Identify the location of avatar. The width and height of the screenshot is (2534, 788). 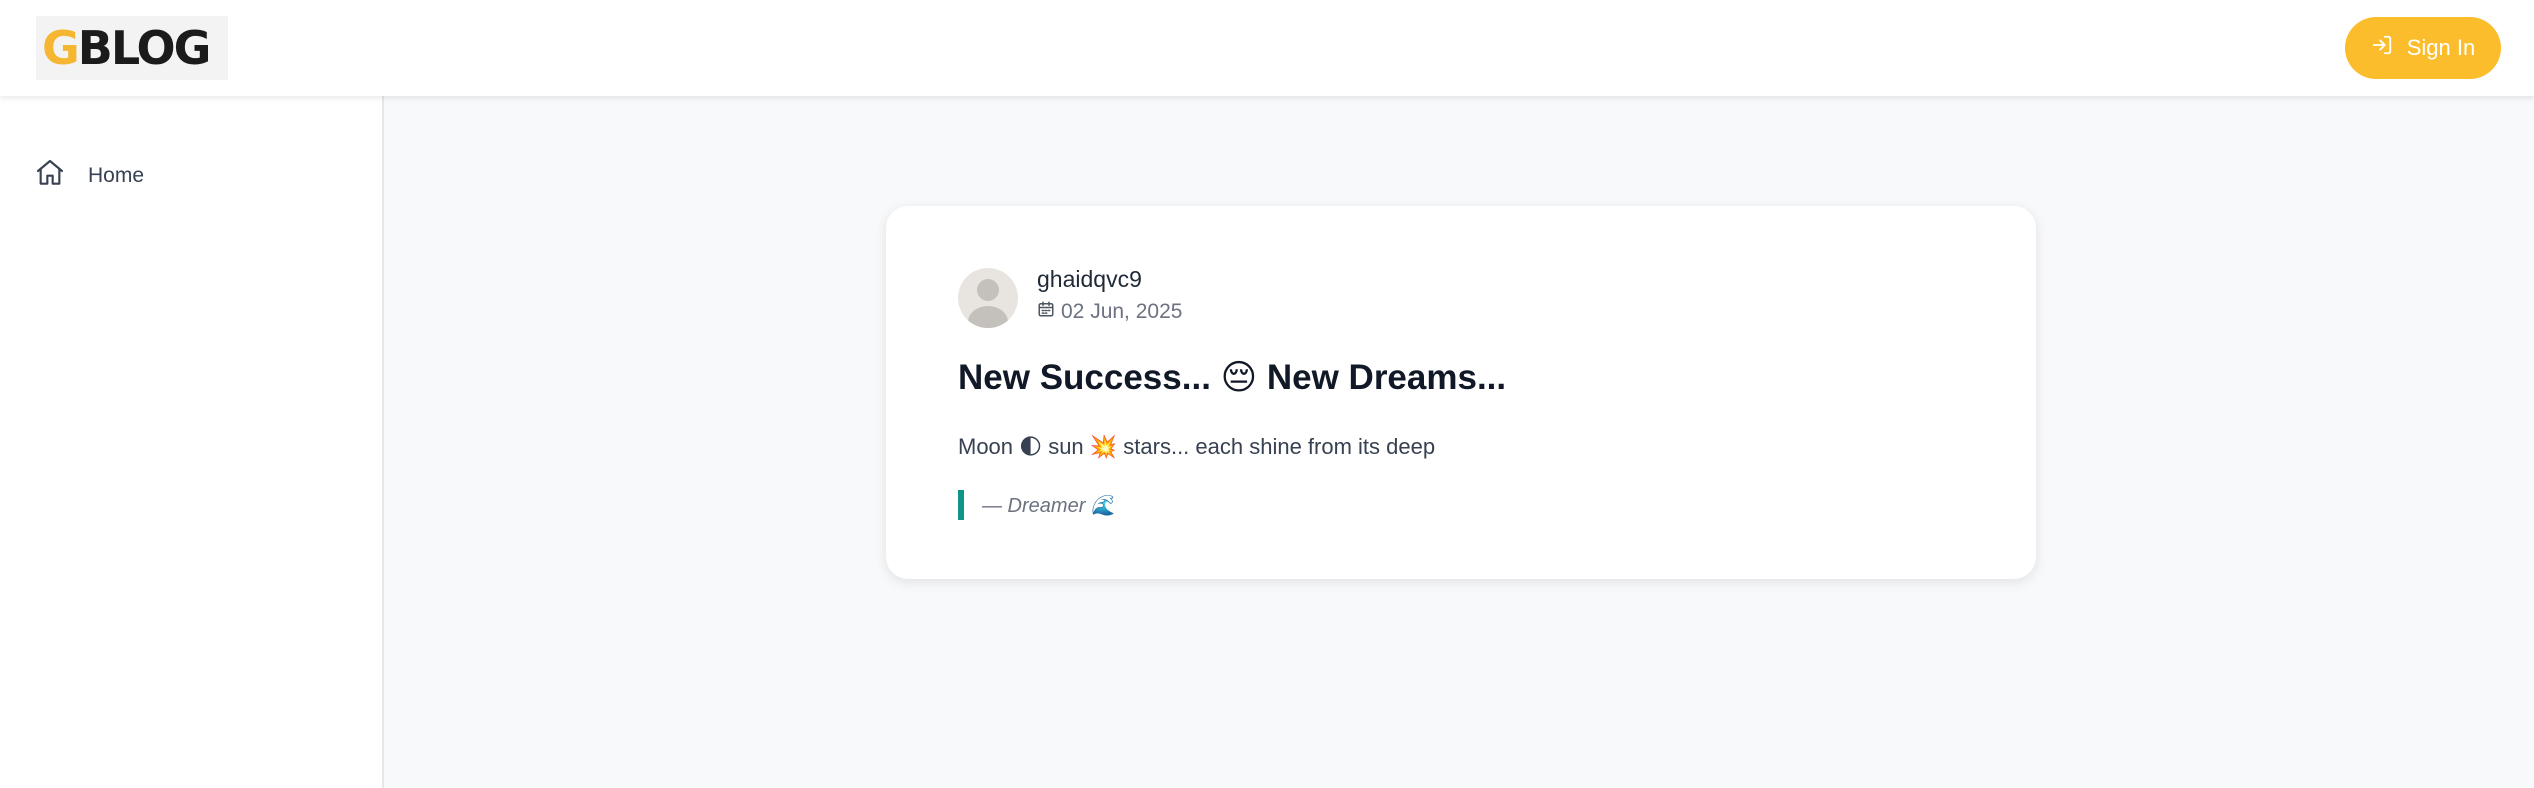
(988, 298).